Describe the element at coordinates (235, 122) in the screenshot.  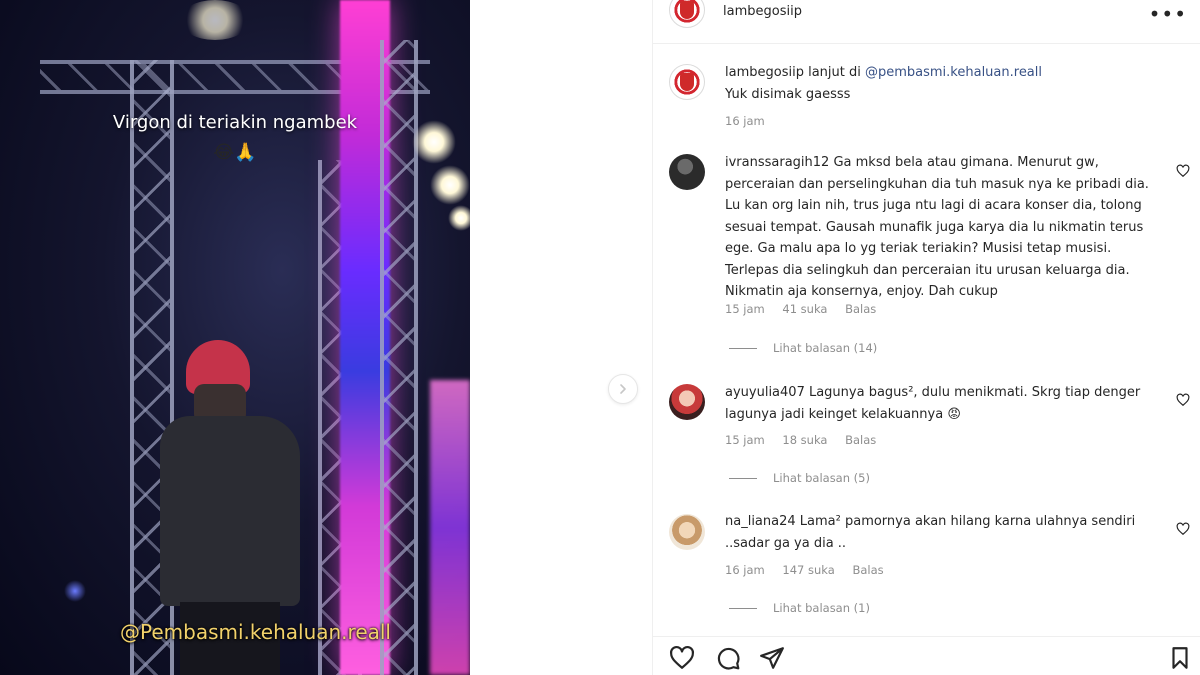
I see `video-caption: Virgon di teriakin ngambek` at that location.